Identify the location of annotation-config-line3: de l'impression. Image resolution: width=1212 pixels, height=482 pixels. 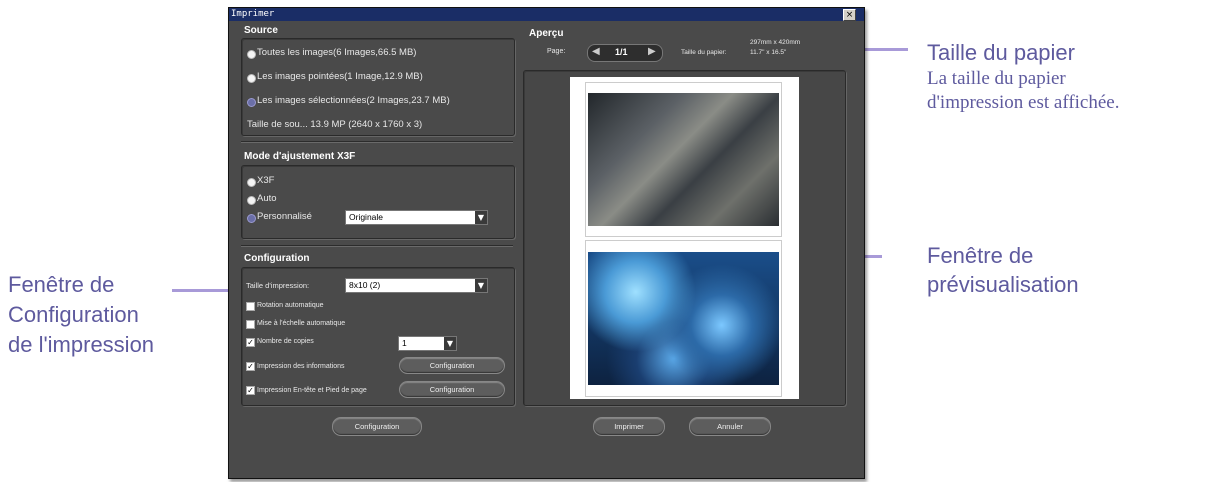
(81, 344).